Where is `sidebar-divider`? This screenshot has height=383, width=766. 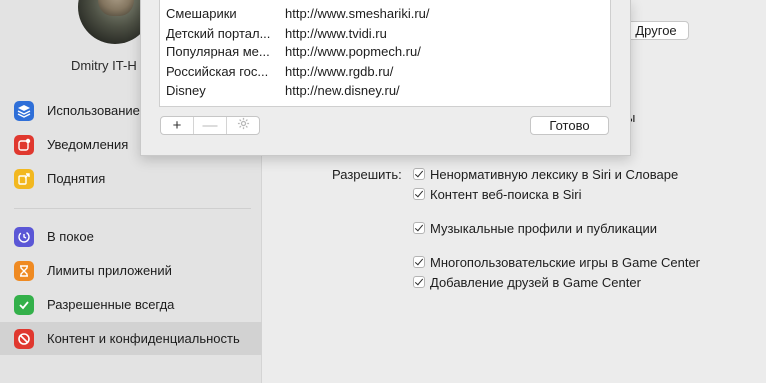
sidebar-divider is located at coordinates (132, 208).